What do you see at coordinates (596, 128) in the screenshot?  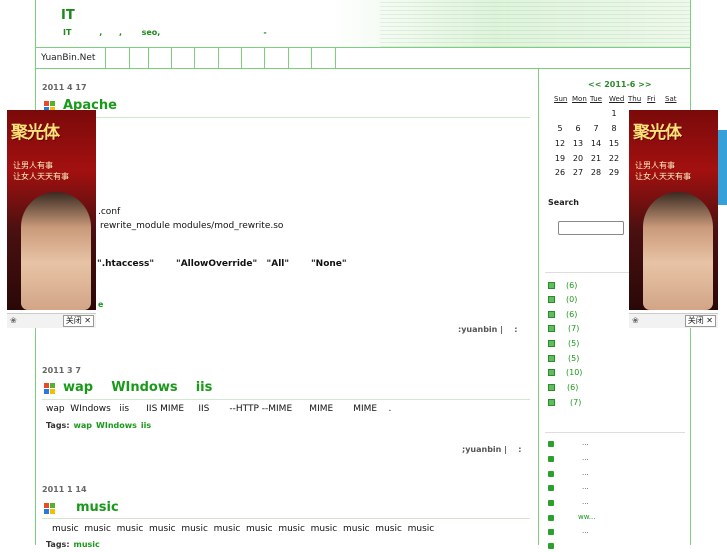 I see `calendar-day: 7` at bounding box center [596, 128].